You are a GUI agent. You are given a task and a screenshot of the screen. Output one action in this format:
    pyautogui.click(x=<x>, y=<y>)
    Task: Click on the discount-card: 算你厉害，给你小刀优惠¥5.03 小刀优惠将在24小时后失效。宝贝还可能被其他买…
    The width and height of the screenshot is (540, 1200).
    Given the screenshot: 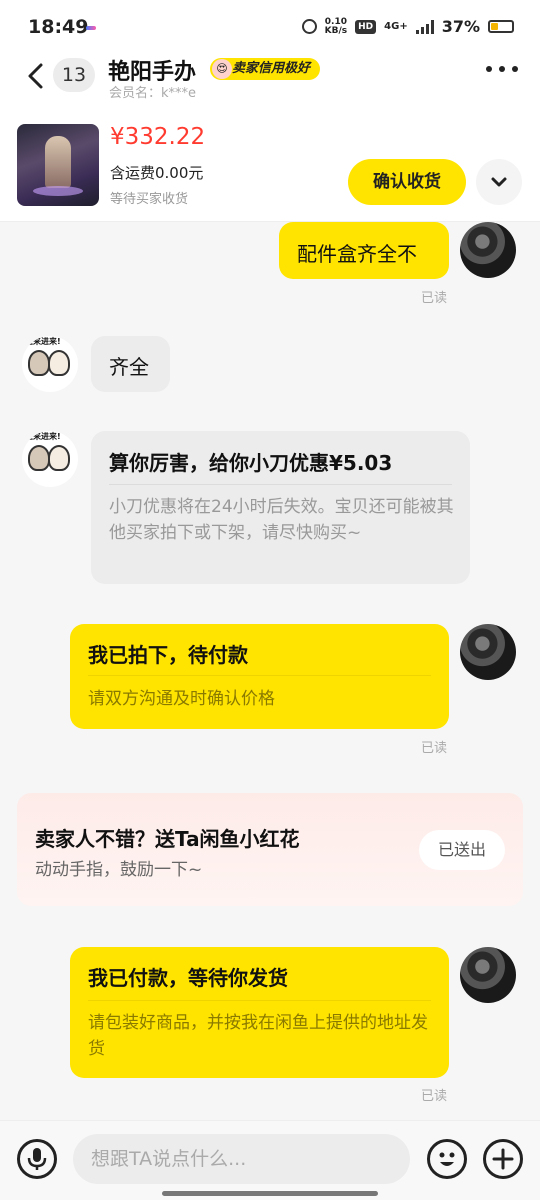 What is the action you would take?
    pyautogui.click(x=280, y=507)
    